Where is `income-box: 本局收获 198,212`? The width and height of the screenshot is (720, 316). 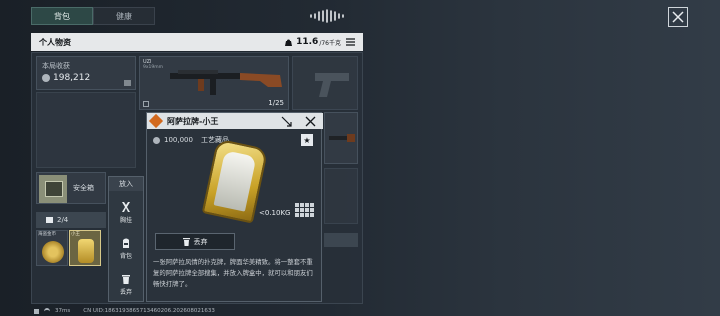 income-box: 本局收获 198,212 is located at coordinates (86, 73).